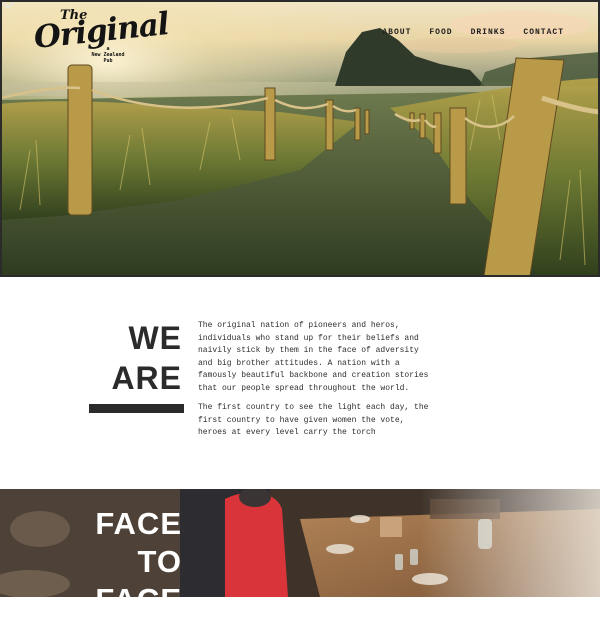 The width and height of the screenshot is (600, 619). Describe the element at coordinates (396, 32) in the screenshot. I see `nav-link-about: ABOUT` at that location.